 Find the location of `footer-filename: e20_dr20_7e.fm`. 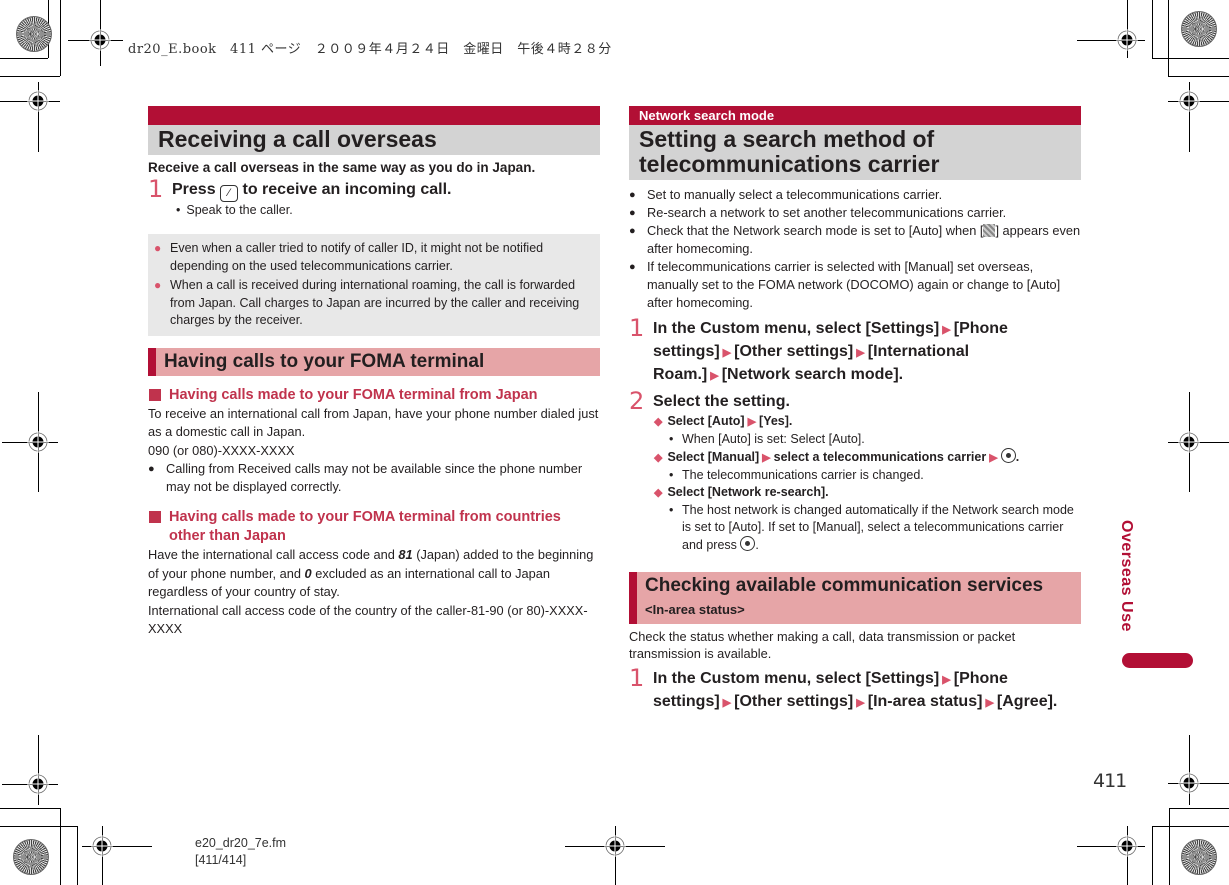

footer-filename: e20_dr20_7e.fm is located at coordinates (241, 843).